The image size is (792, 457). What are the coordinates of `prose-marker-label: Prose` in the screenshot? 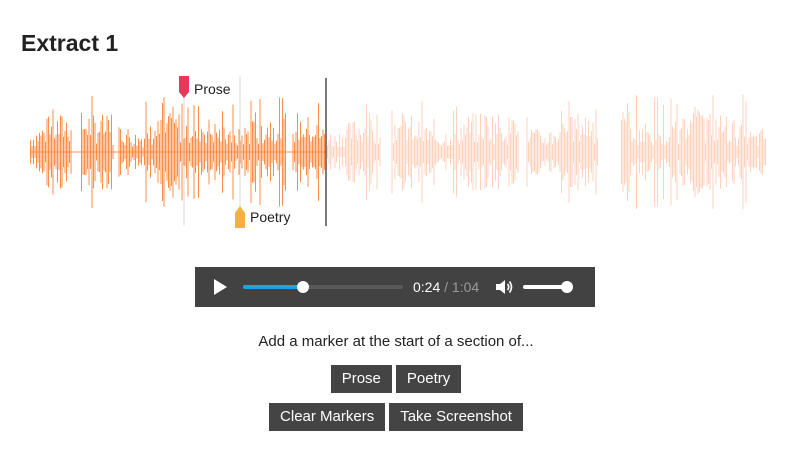 It's located at (212, 89).